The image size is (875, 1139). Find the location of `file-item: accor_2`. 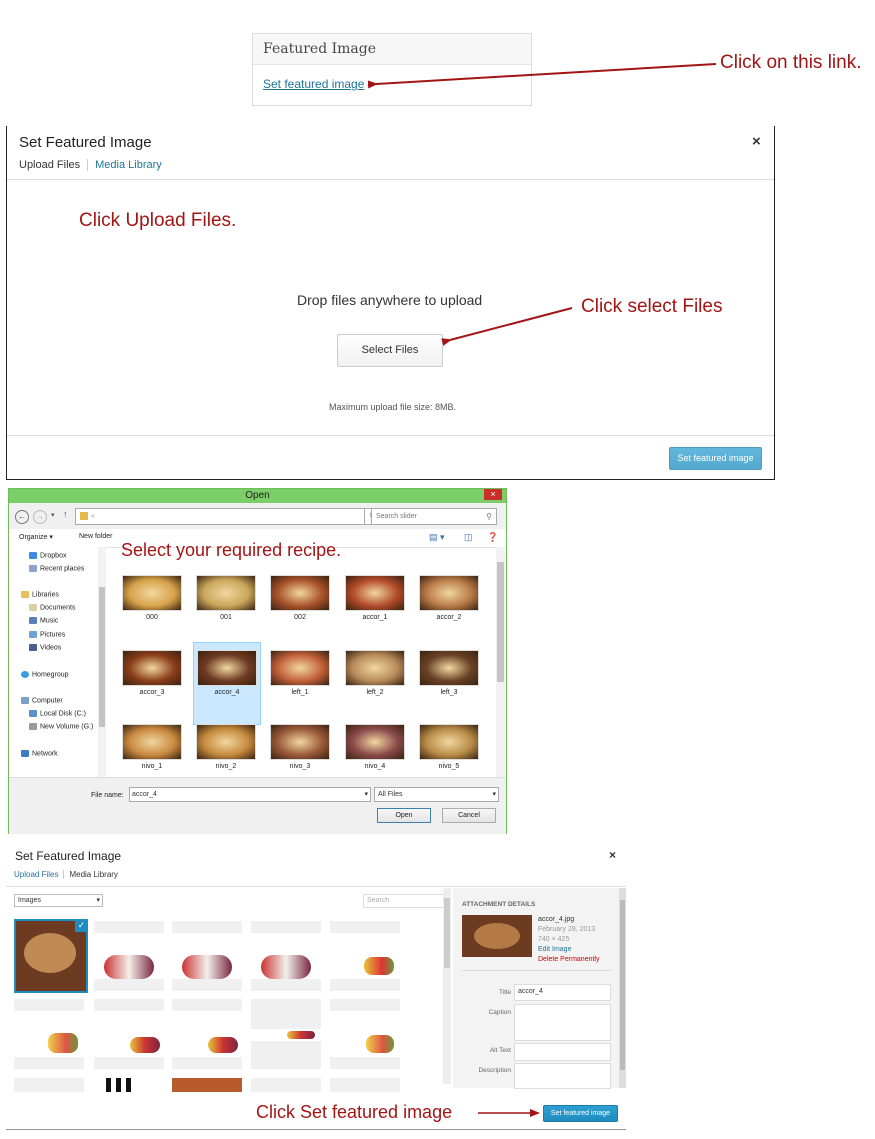

file-item: accor_2 is located at coordinates (449, 598).